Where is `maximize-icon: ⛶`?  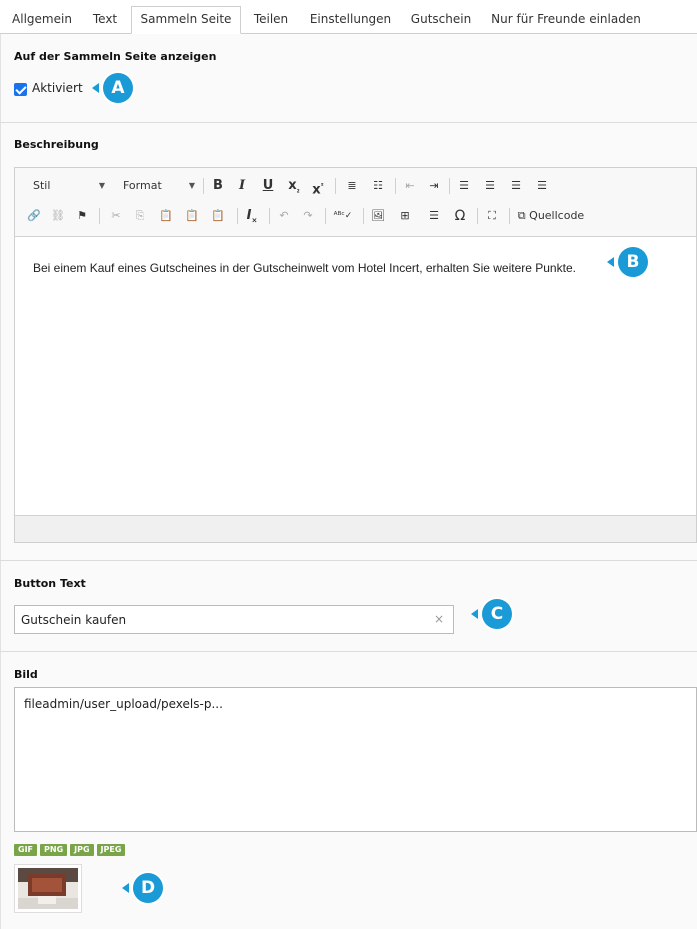
maximize-icon: ⛶ is located at coordinates (492, 216).